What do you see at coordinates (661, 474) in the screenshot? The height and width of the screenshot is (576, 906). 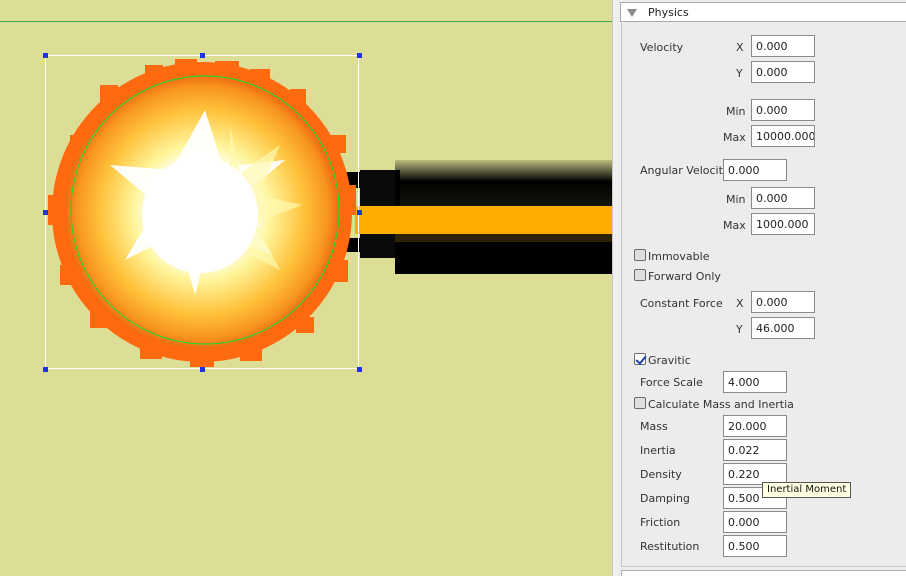 I see `density-label: Density` at bounding box center [661, 474].